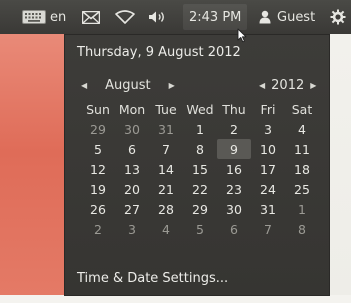 This screenshot has height=303, width=351. Describe the element at coordinates (98, 189) in the screenshot. I see `calendar-day: 19` at that location.